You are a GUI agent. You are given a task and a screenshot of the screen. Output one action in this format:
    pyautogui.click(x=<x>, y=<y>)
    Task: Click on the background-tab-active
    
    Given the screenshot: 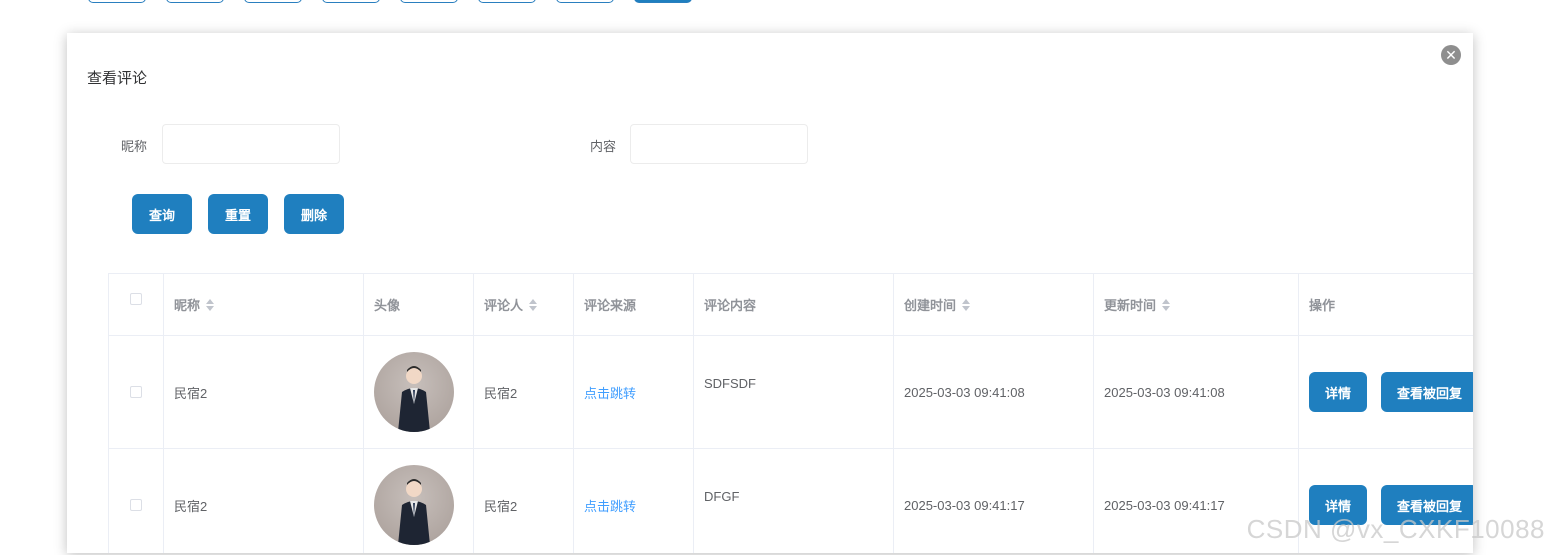 What is the action you would take?
    pyautogui.click(x=663, y=1)
    